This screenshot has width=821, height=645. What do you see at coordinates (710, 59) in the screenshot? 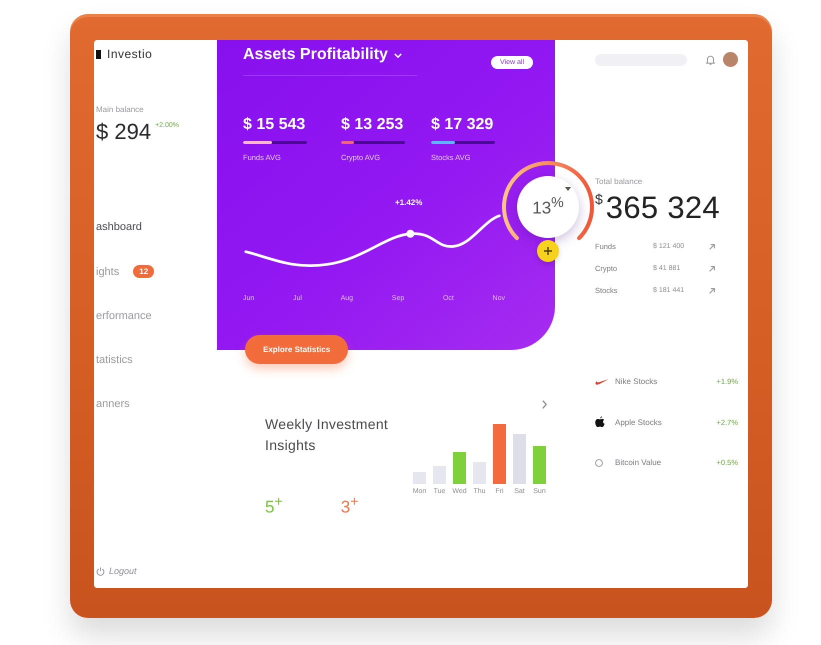
I see `bell-icon` at bounding box center [710, 59].